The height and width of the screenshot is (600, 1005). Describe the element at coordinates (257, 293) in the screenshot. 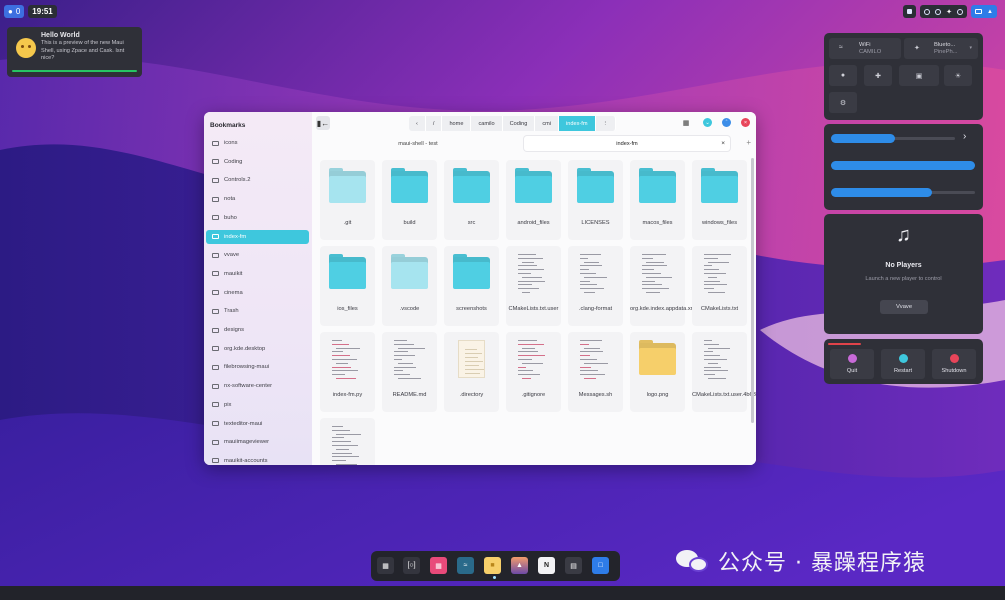

I see `sidebar-item-cinema: cinema` at that location.